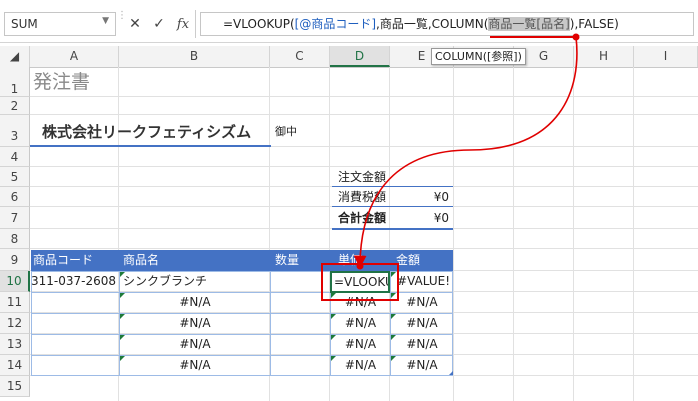  I want to click on cell-a10-product-code: 311-037-2608, so click(74, 281).